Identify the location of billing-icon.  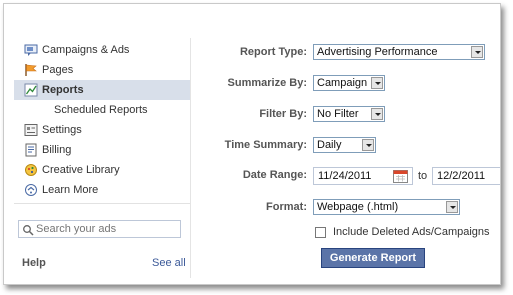
(31, 150).